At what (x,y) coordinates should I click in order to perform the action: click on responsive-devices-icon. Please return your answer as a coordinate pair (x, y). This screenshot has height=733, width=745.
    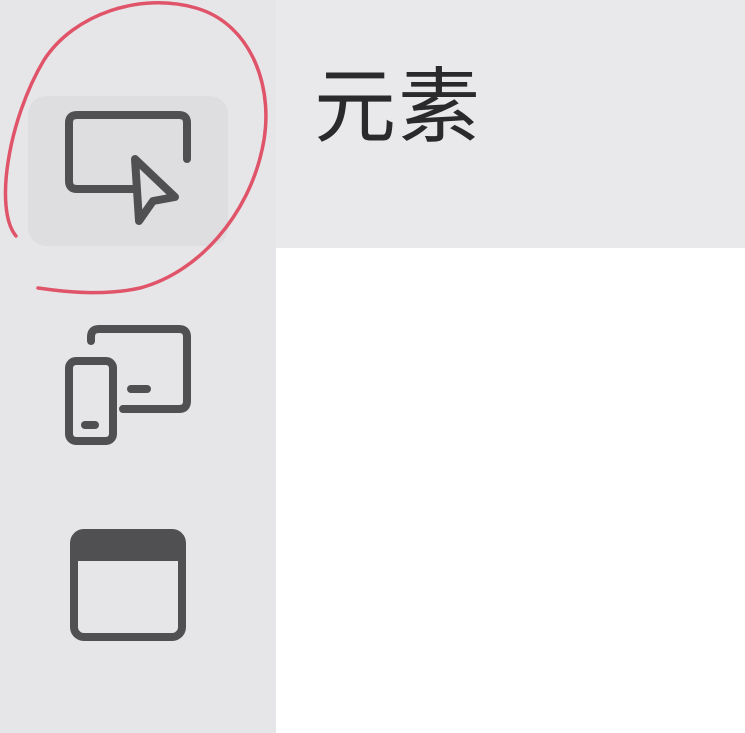
    Looking at the image, I should click on (128, 387).